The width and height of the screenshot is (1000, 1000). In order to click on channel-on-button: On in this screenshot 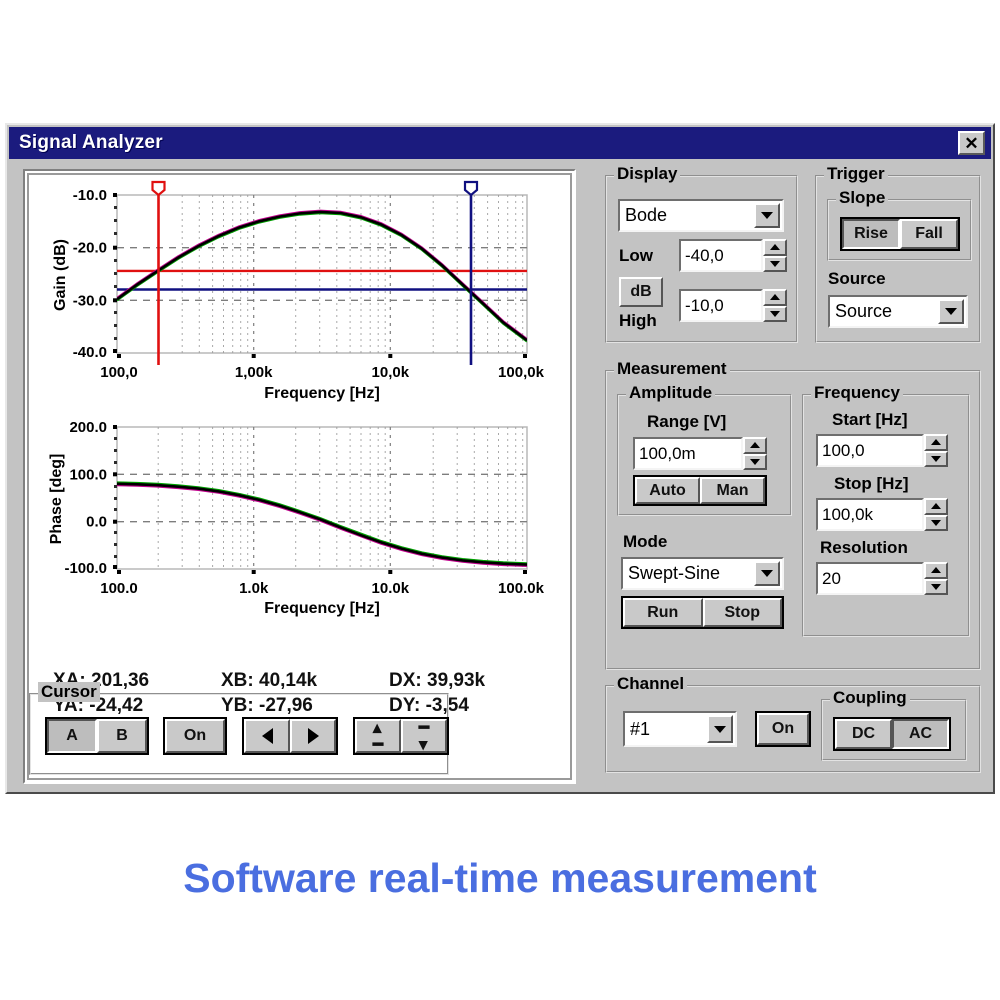, I will do `click(783, 729)`.